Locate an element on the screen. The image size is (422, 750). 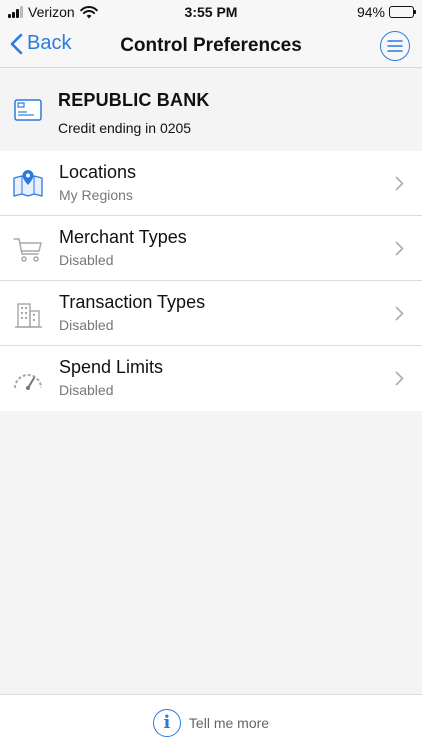
gauge-icon is located at coordinates (28, 382).